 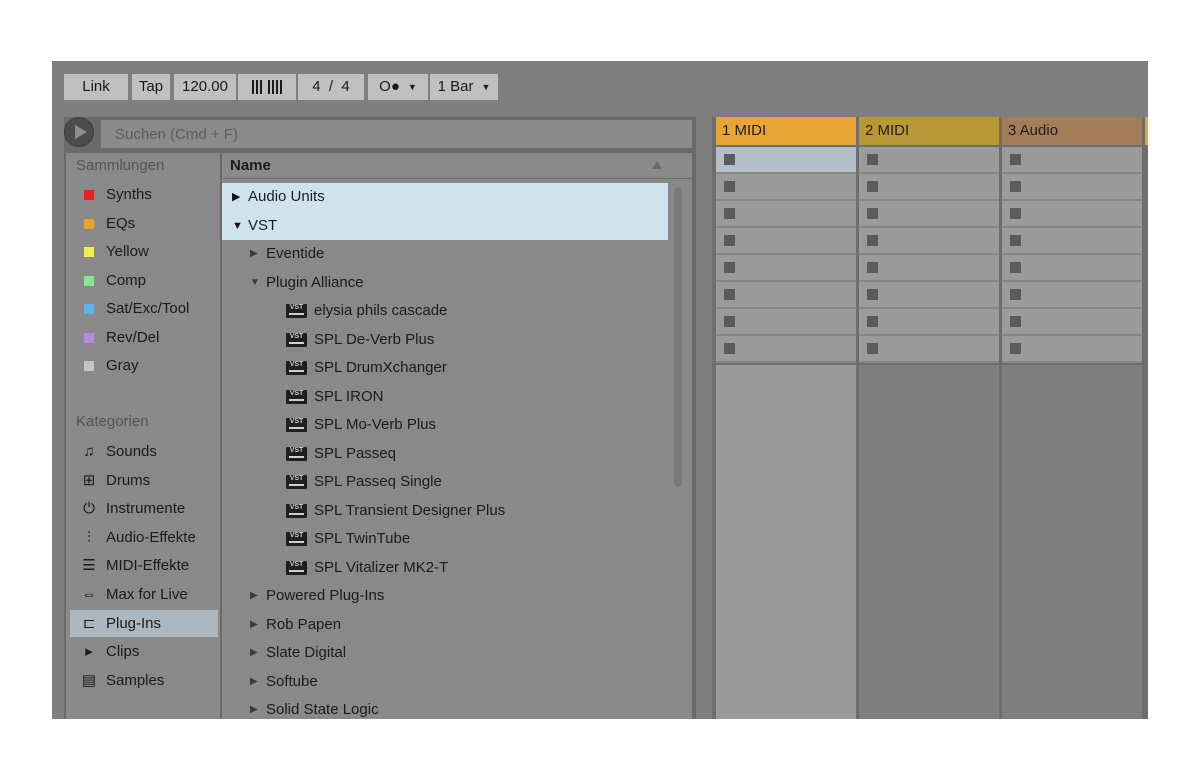 I want to click on plugin-row: VST SPL Mo-Verb Plus, so click(x=457, y=425).